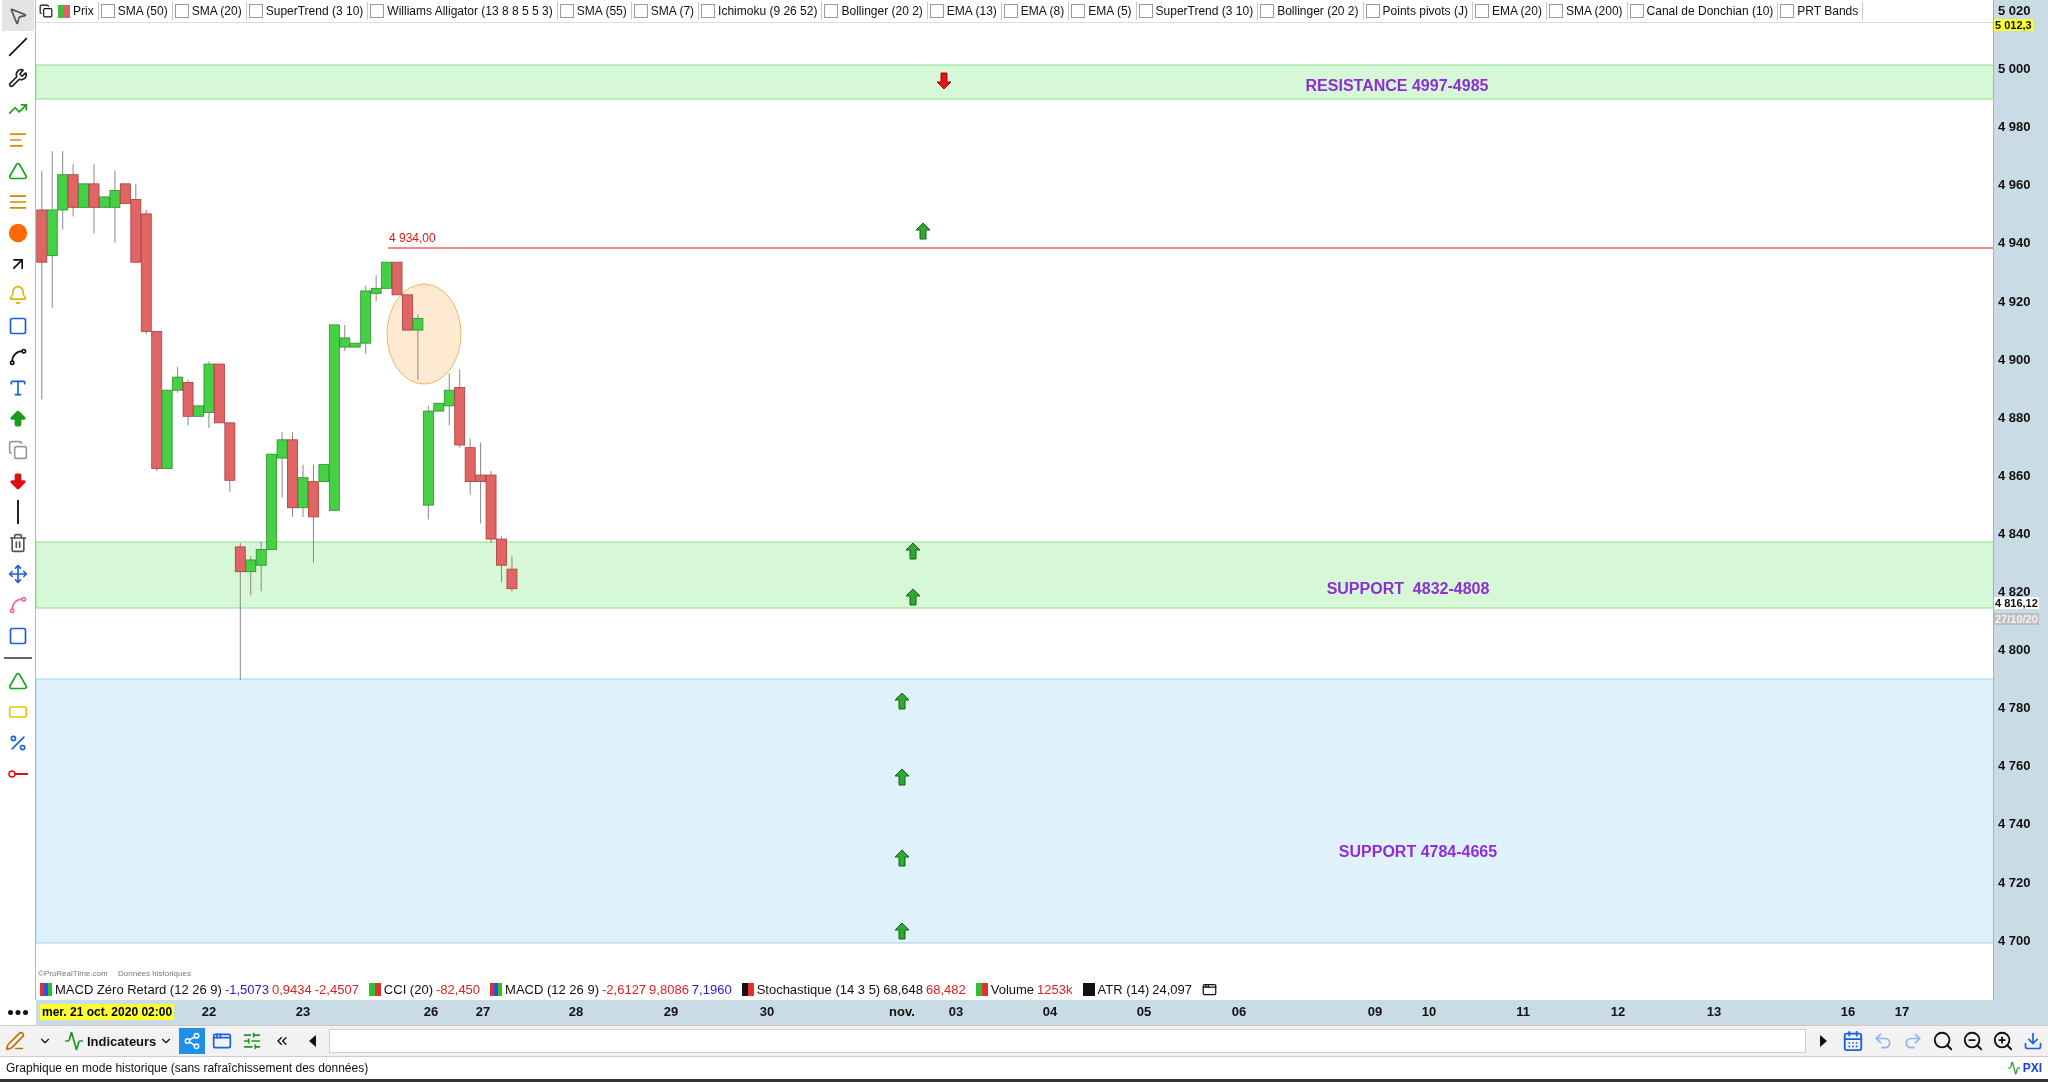 The height and width of the screenshot is (1082, 2048). What do you see at coordinates (209, 1011) in the screenshot?
I see `date-label: 22` at bounding box center [209, 1011].